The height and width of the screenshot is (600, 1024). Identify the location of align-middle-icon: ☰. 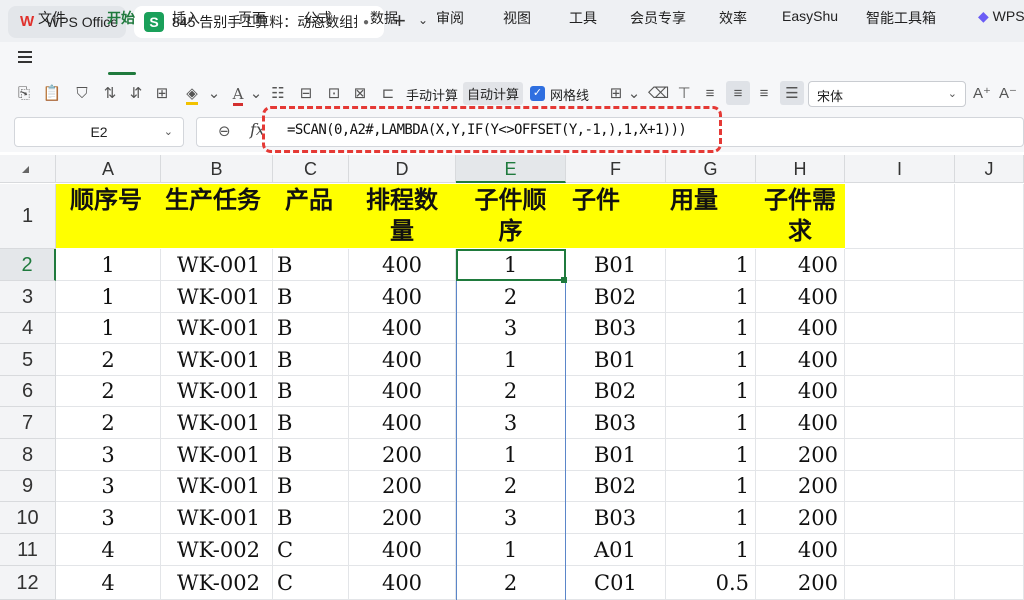
(792, 94).